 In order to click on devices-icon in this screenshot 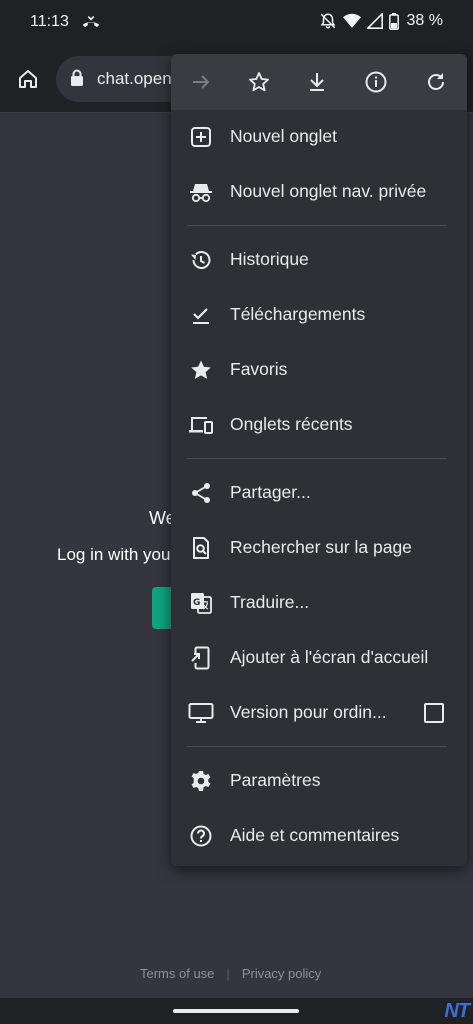, I will do `click(201, 425)`.